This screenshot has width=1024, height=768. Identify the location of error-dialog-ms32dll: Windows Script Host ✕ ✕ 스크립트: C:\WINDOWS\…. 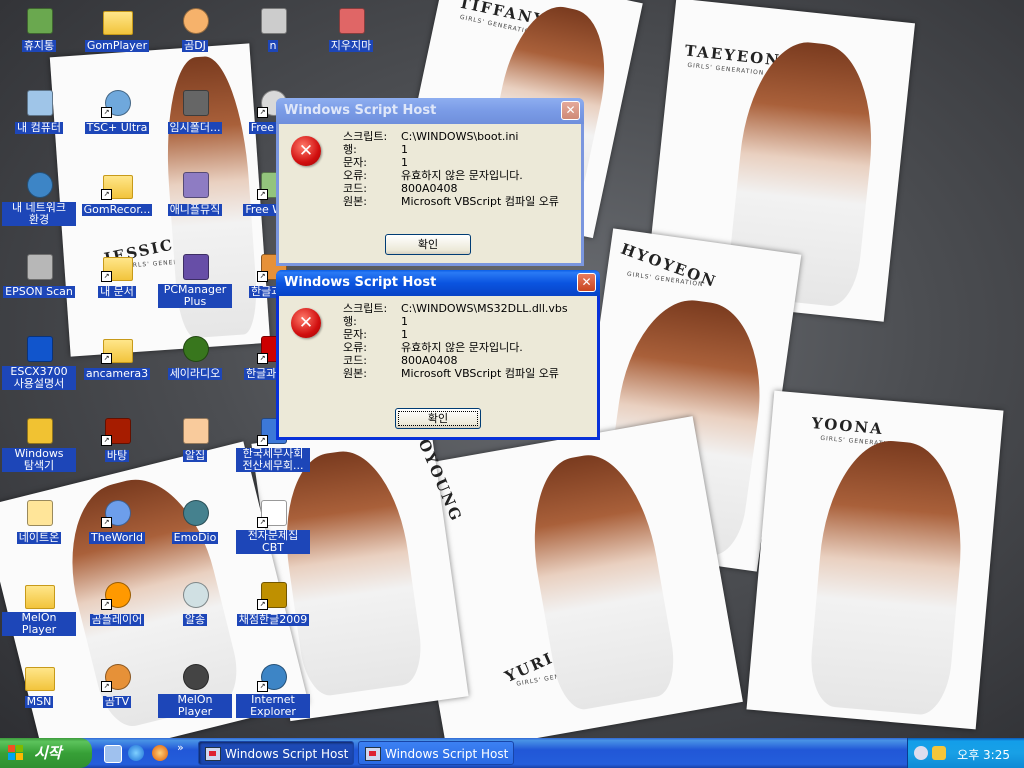
(438, 355).